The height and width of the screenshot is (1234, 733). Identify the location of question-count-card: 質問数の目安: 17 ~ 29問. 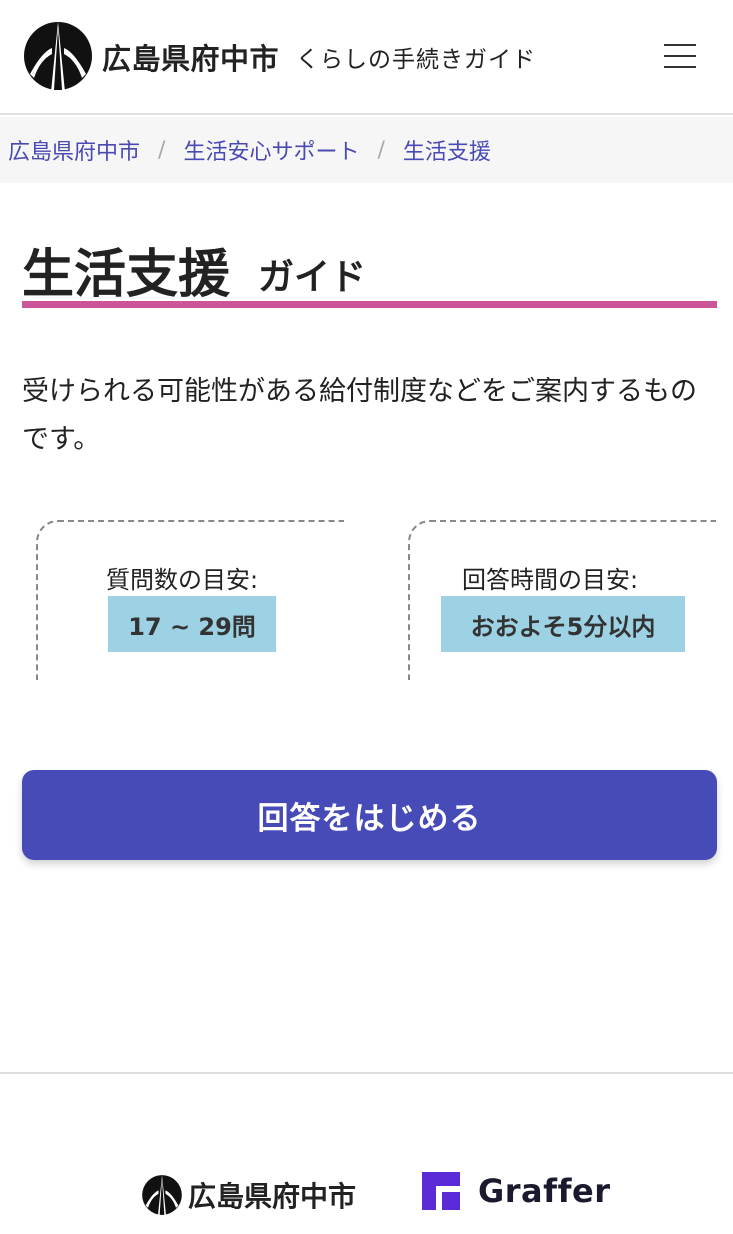
(190, 600).